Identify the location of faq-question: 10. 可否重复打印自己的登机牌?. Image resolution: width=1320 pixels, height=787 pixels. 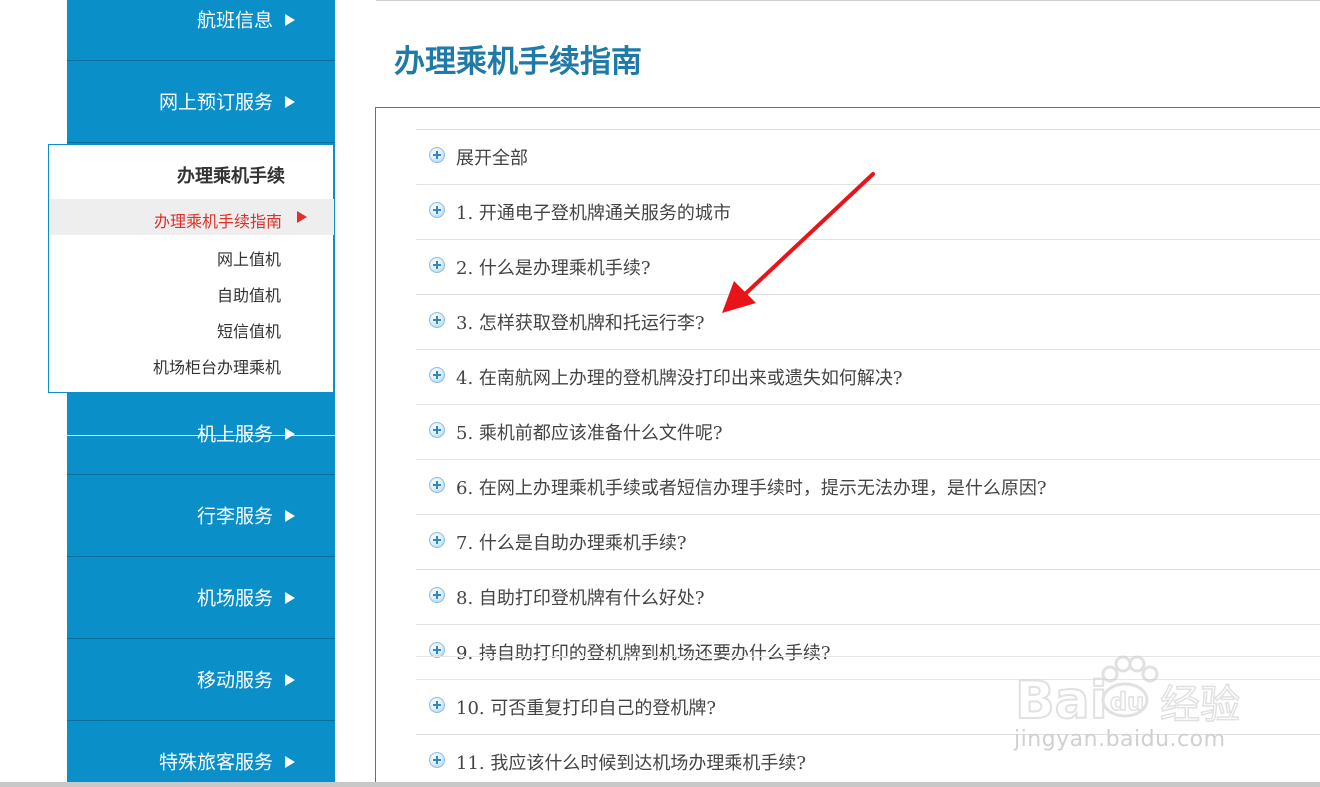
(586, 708).